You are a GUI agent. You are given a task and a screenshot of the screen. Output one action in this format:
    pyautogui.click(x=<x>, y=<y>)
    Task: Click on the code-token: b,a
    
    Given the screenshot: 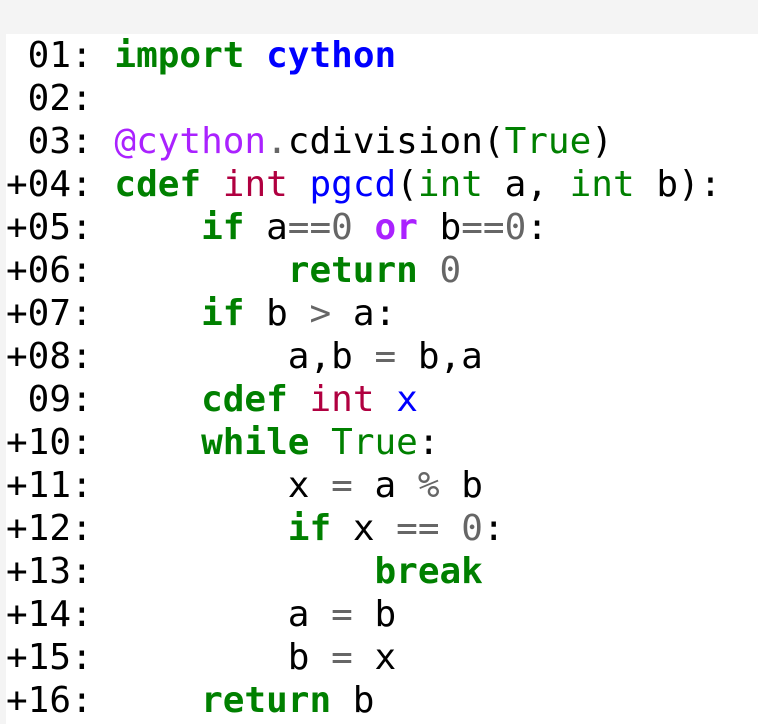 What is the action you would take?
    pyautogui.click(x=439, y=356)
    